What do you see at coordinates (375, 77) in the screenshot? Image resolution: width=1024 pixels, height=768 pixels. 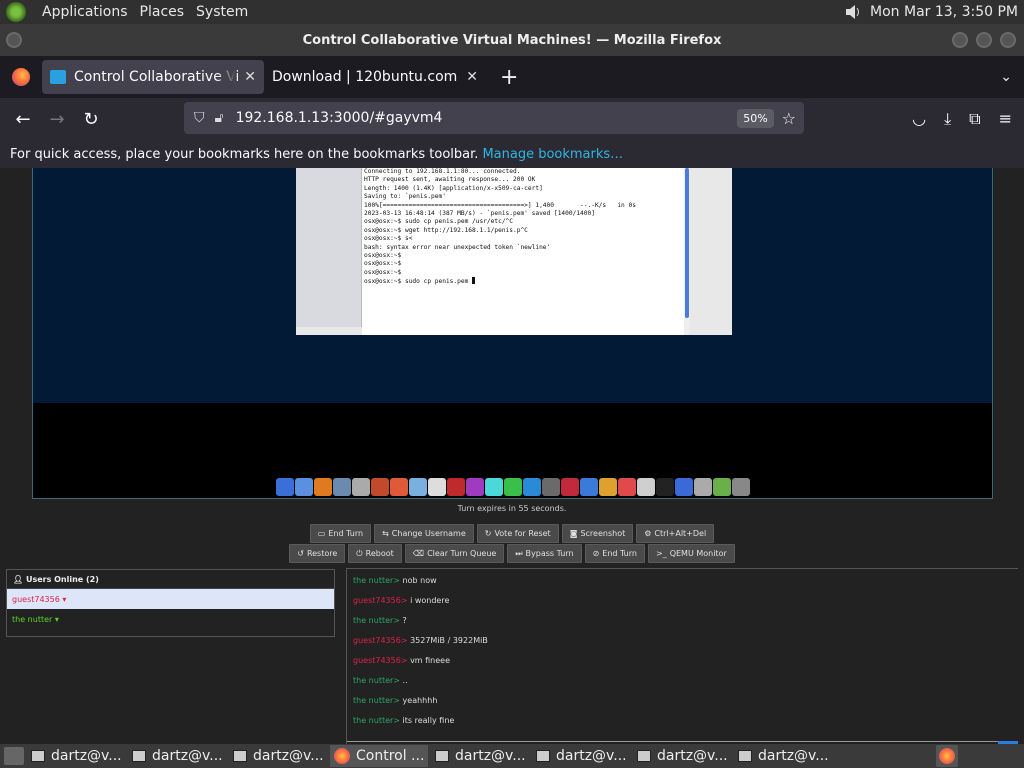 I see `tab-download-120buntu: Download | 120buntu.com ✕` at bounding box center [375, 77].